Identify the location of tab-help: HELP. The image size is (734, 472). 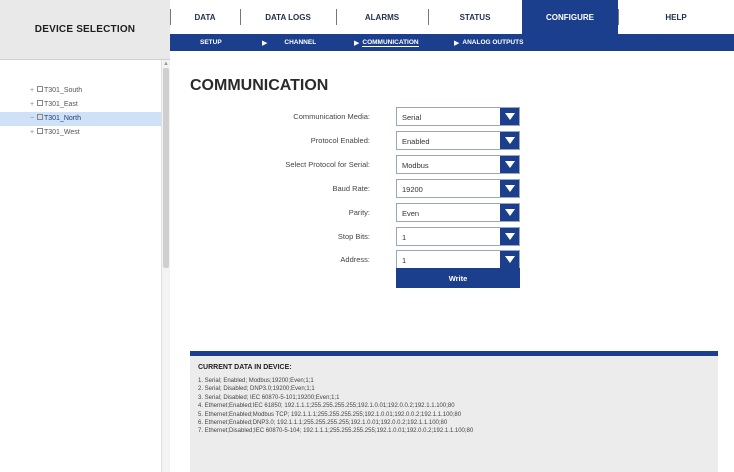
(676, 17).